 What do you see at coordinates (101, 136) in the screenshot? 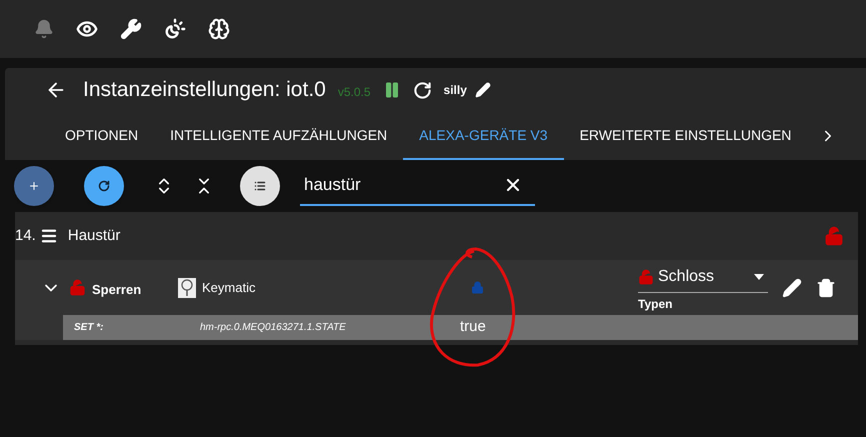
I see `tab: OPTIONEN` at bounding box center [101, 136].